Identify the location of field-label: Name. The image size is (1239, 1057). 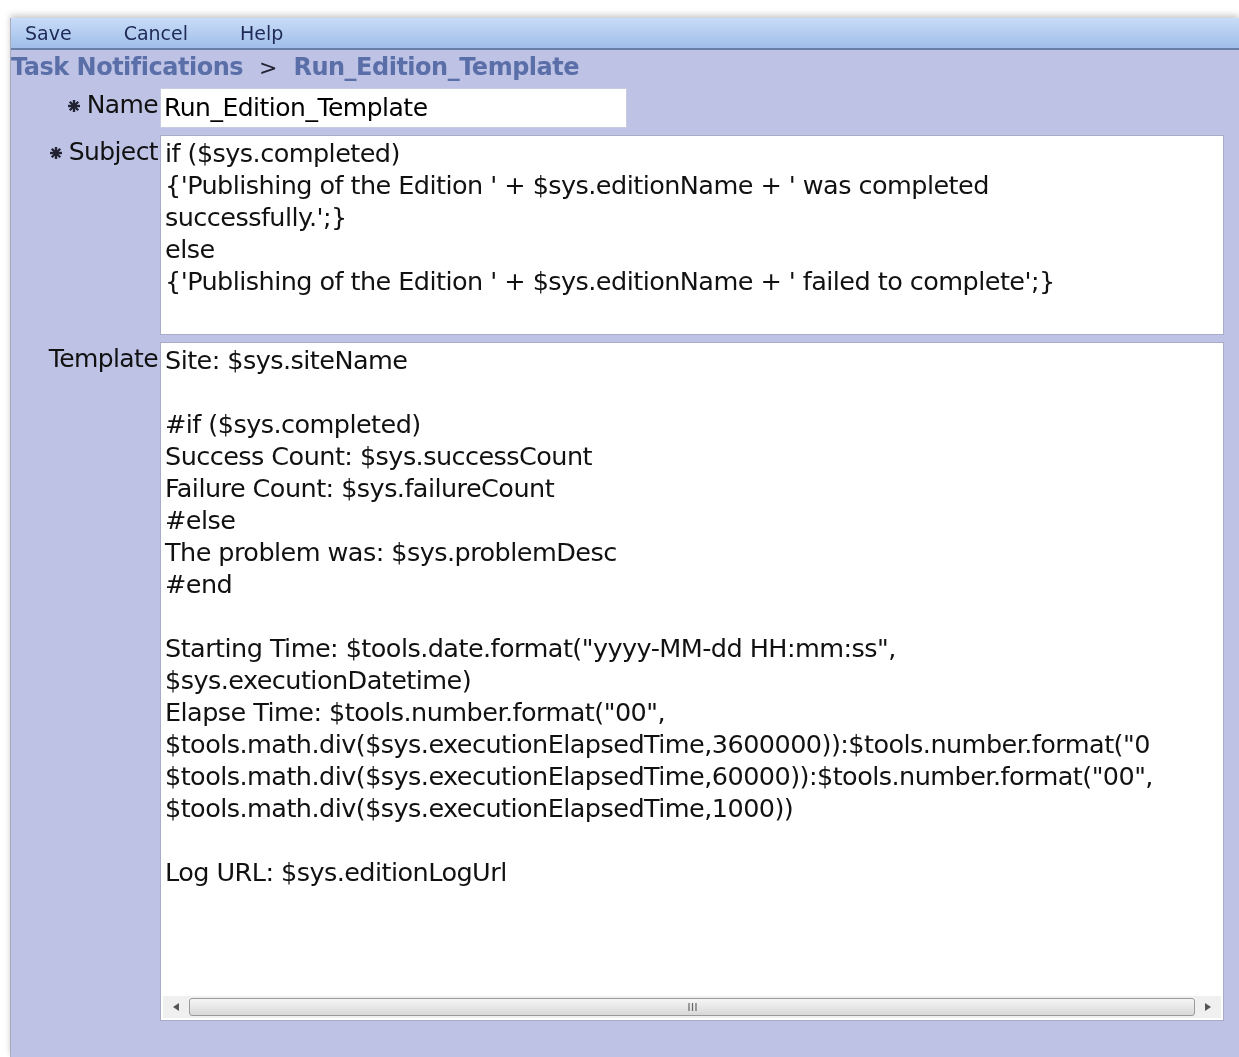
(122, 104).